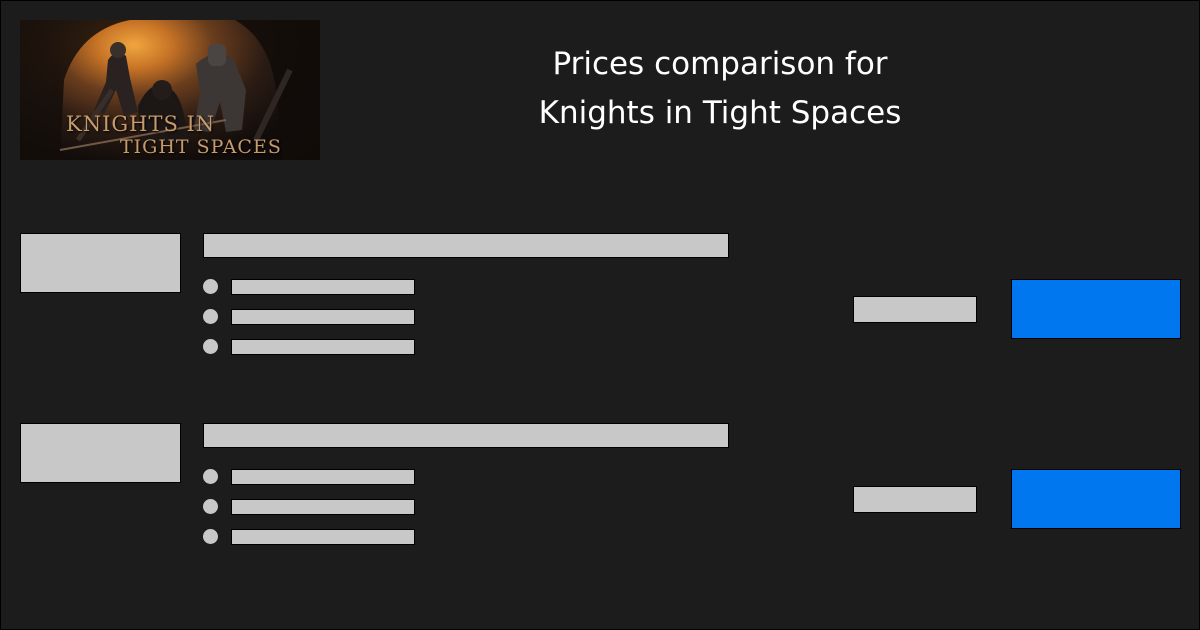 The width and height of the screenshot is (1200, 630). What do you see at coordinates (720, 113) in the screenshot?
I see `page-title-line-2: Knights in Tight Spaces` at bounding box center [720, 113].